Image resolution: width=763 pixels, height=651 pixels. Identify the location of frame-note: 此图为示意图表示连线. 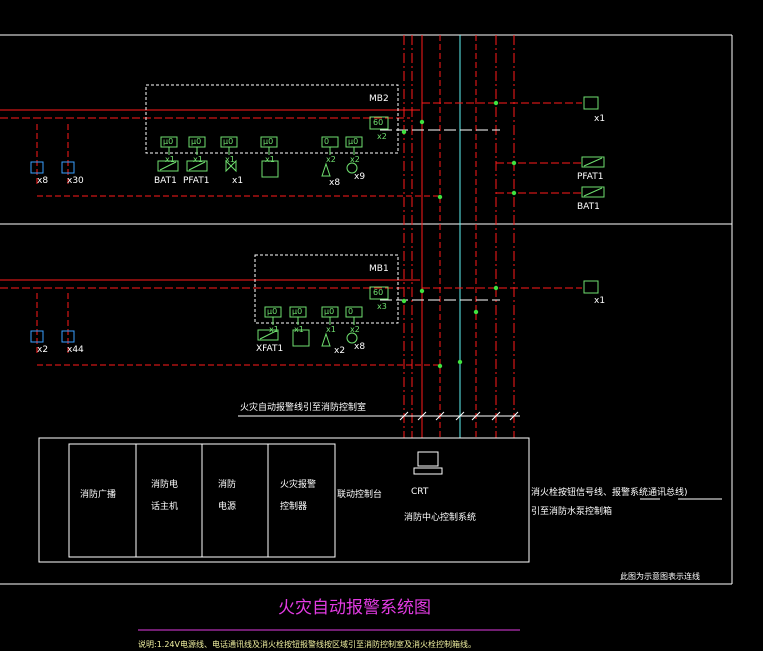
(660, 576).